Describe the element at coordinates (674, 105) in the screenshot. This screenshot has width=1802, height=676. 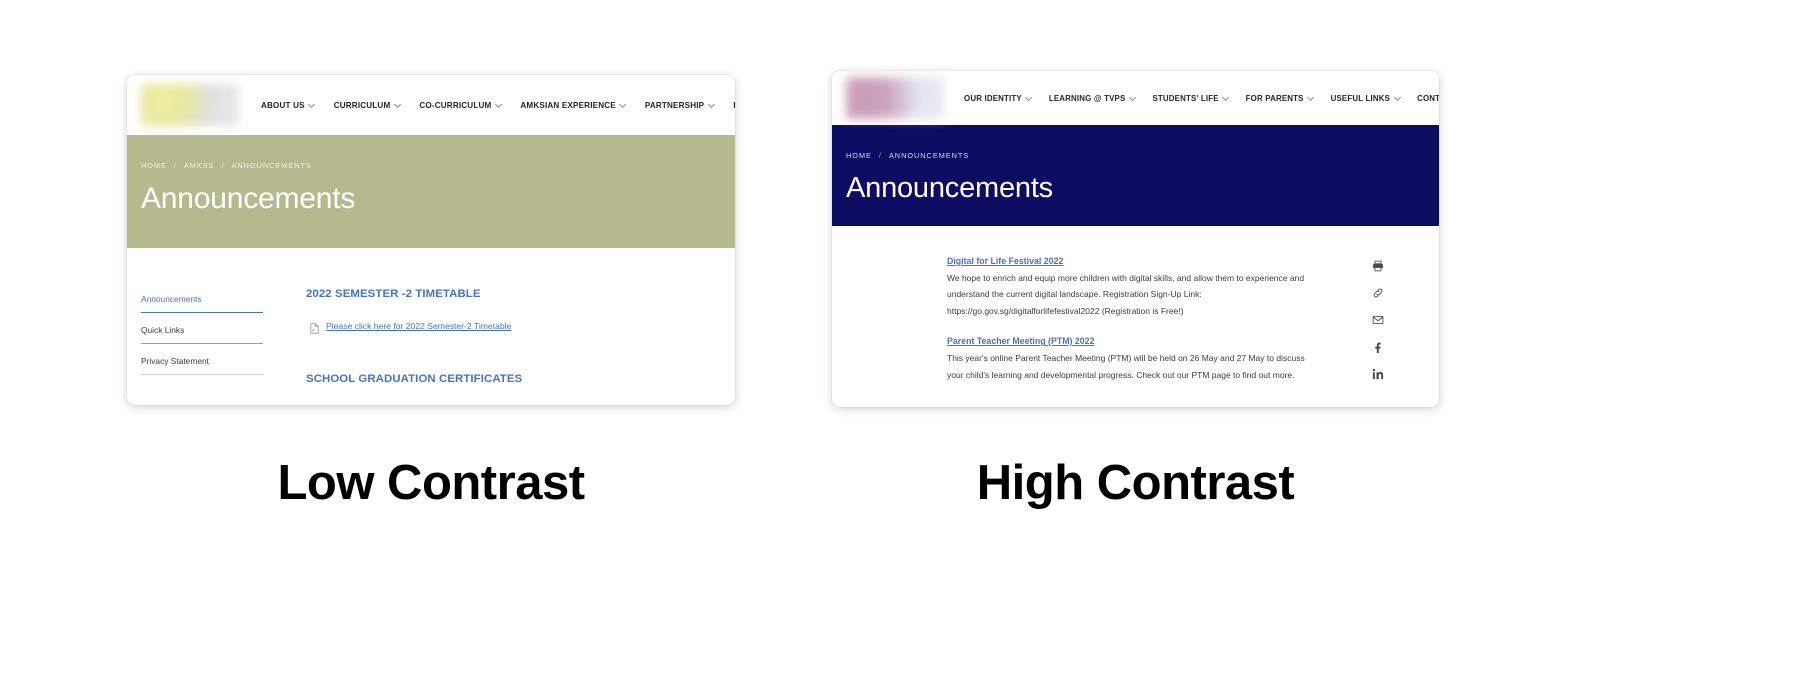
I see `nav-item-label: PARTNERSHIP` at that location.